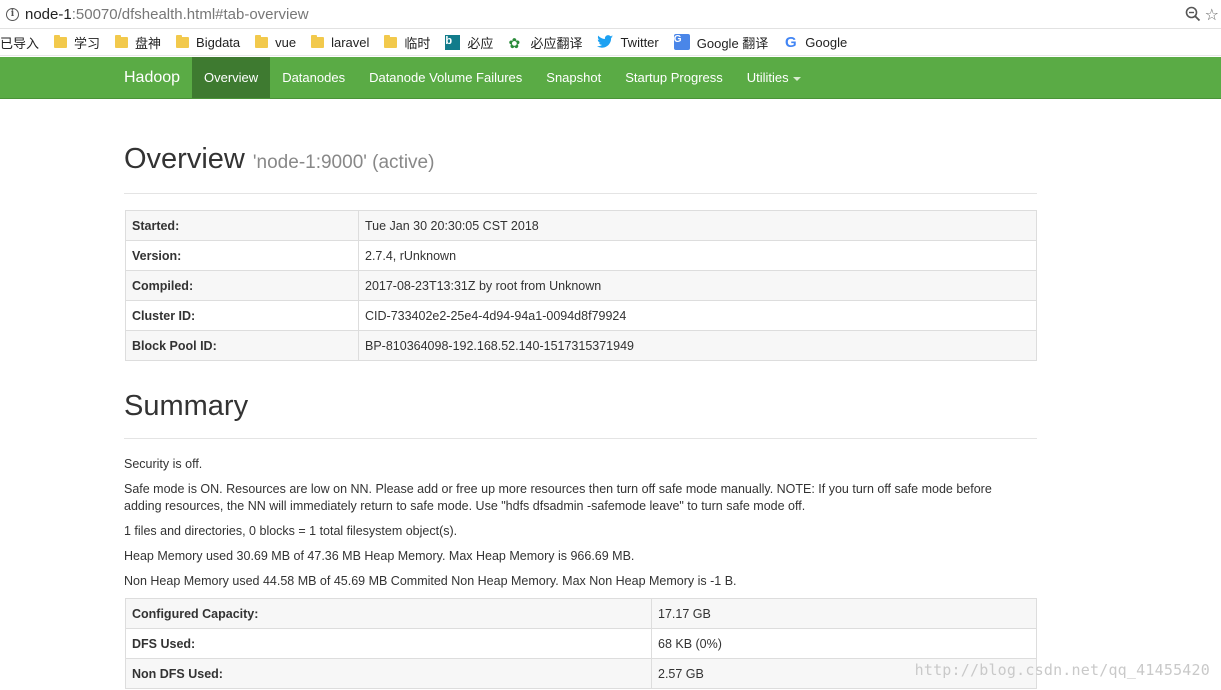  I want to click on bookmark-label: 盘神, so click(148, 43).